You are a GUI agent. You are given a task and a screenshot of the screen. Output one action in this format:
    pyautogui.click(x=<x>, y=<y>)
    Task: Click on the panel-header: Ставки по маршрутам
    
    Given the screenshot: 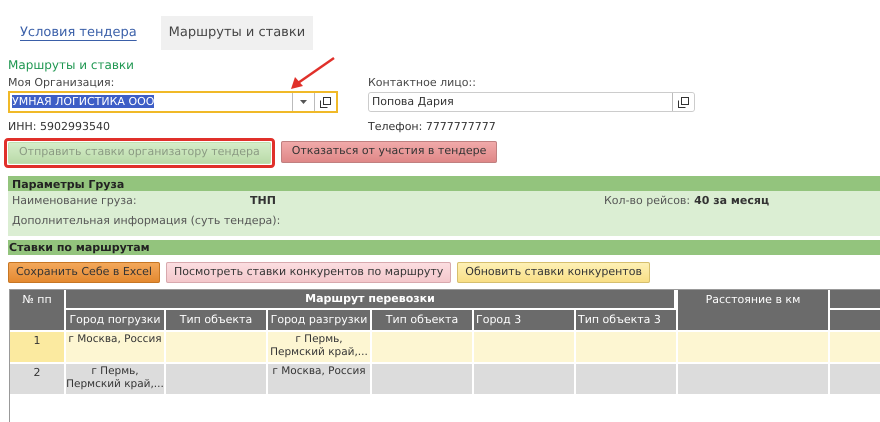 What is the action you would take?
    pyautogui.click(x=444, y=247)
    